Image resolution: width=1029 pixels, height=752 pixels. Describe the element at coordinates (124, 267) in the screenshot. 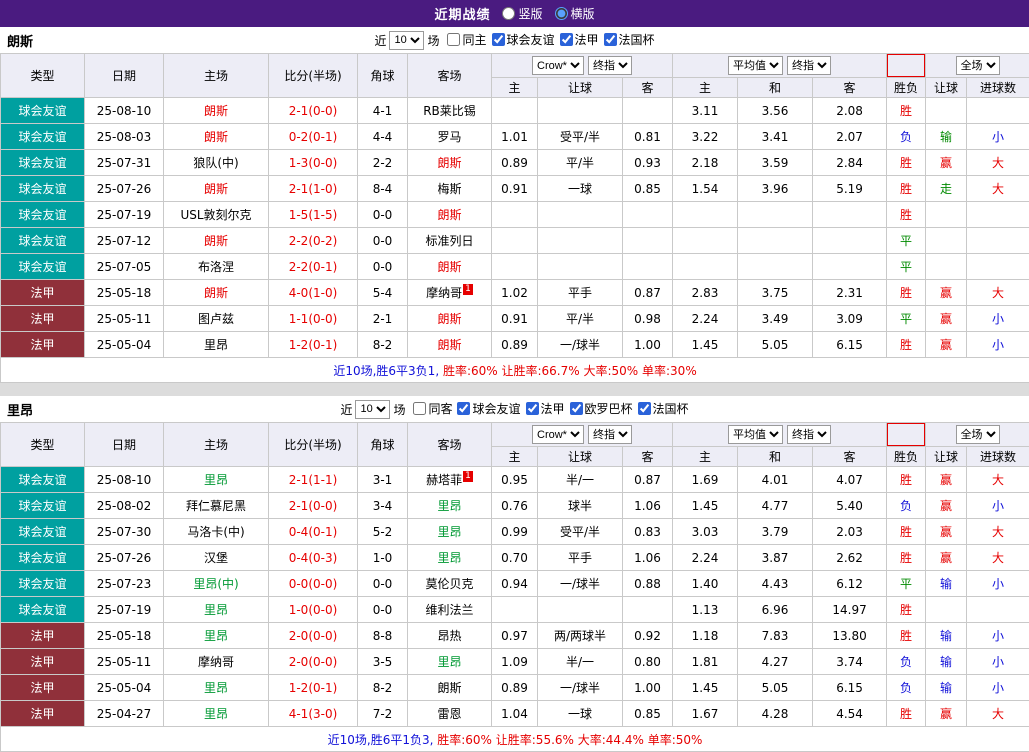

I see `match-date: 25-07-05` at that location.